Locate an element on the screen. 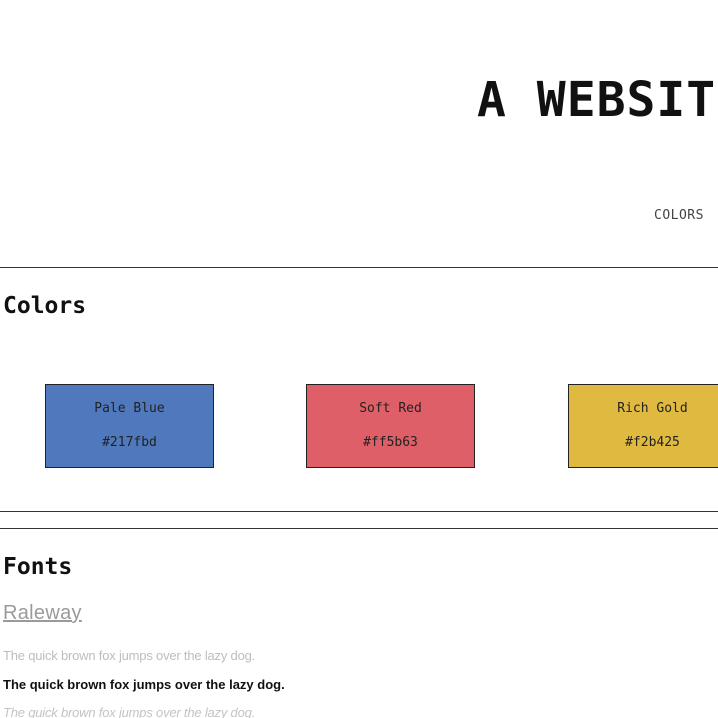  fonts-heading: Fonts is located at coordinates (38, 567).